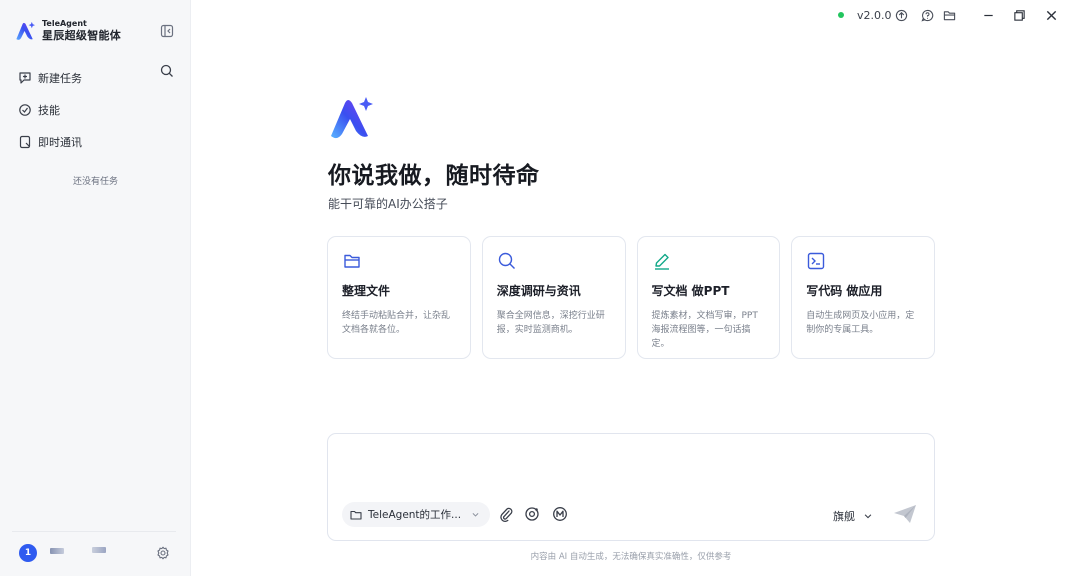  I want to click on sidebar-item-label: 技能, so click(49, 110).